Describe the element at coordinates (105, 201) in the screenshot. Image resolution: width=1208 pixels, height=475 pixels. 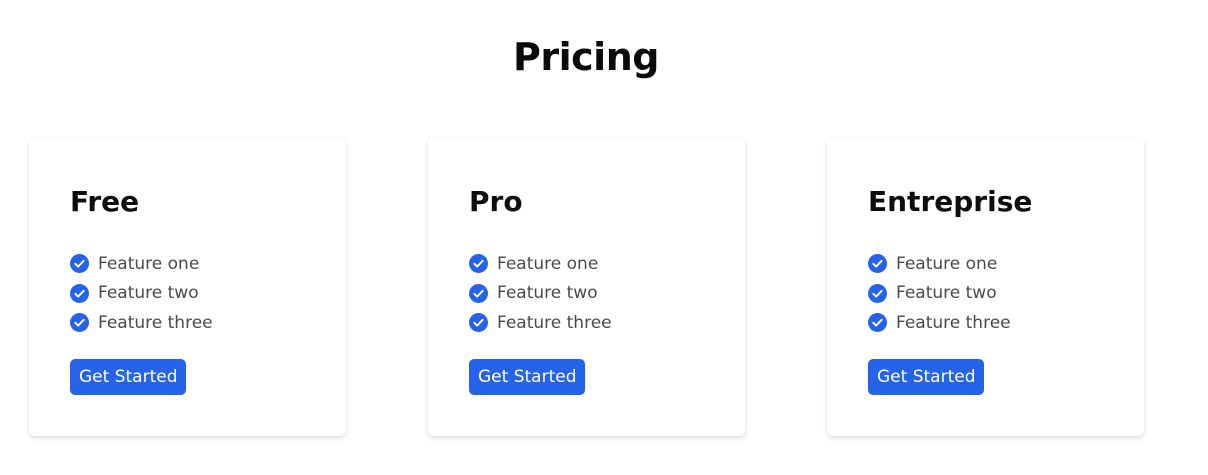
I see `plan-name: Free` at that location.